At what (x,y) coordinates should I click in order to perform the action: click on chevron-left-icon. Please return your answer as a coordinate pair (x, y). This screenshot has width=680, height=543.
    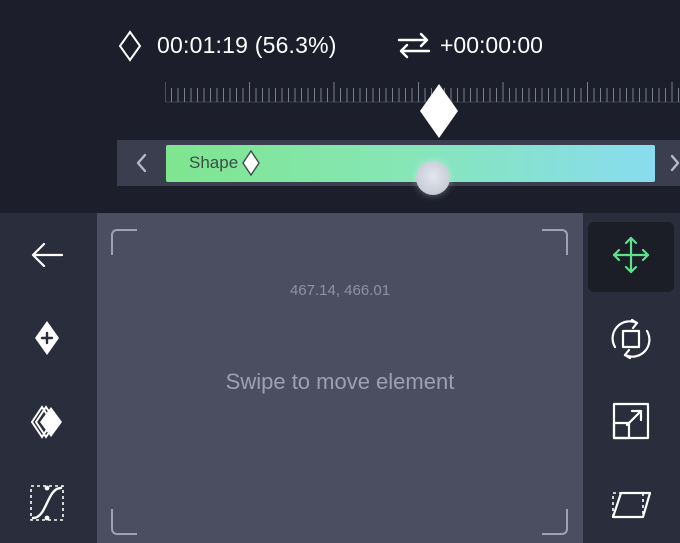
    Looking at the image, I should click on (142, 163).